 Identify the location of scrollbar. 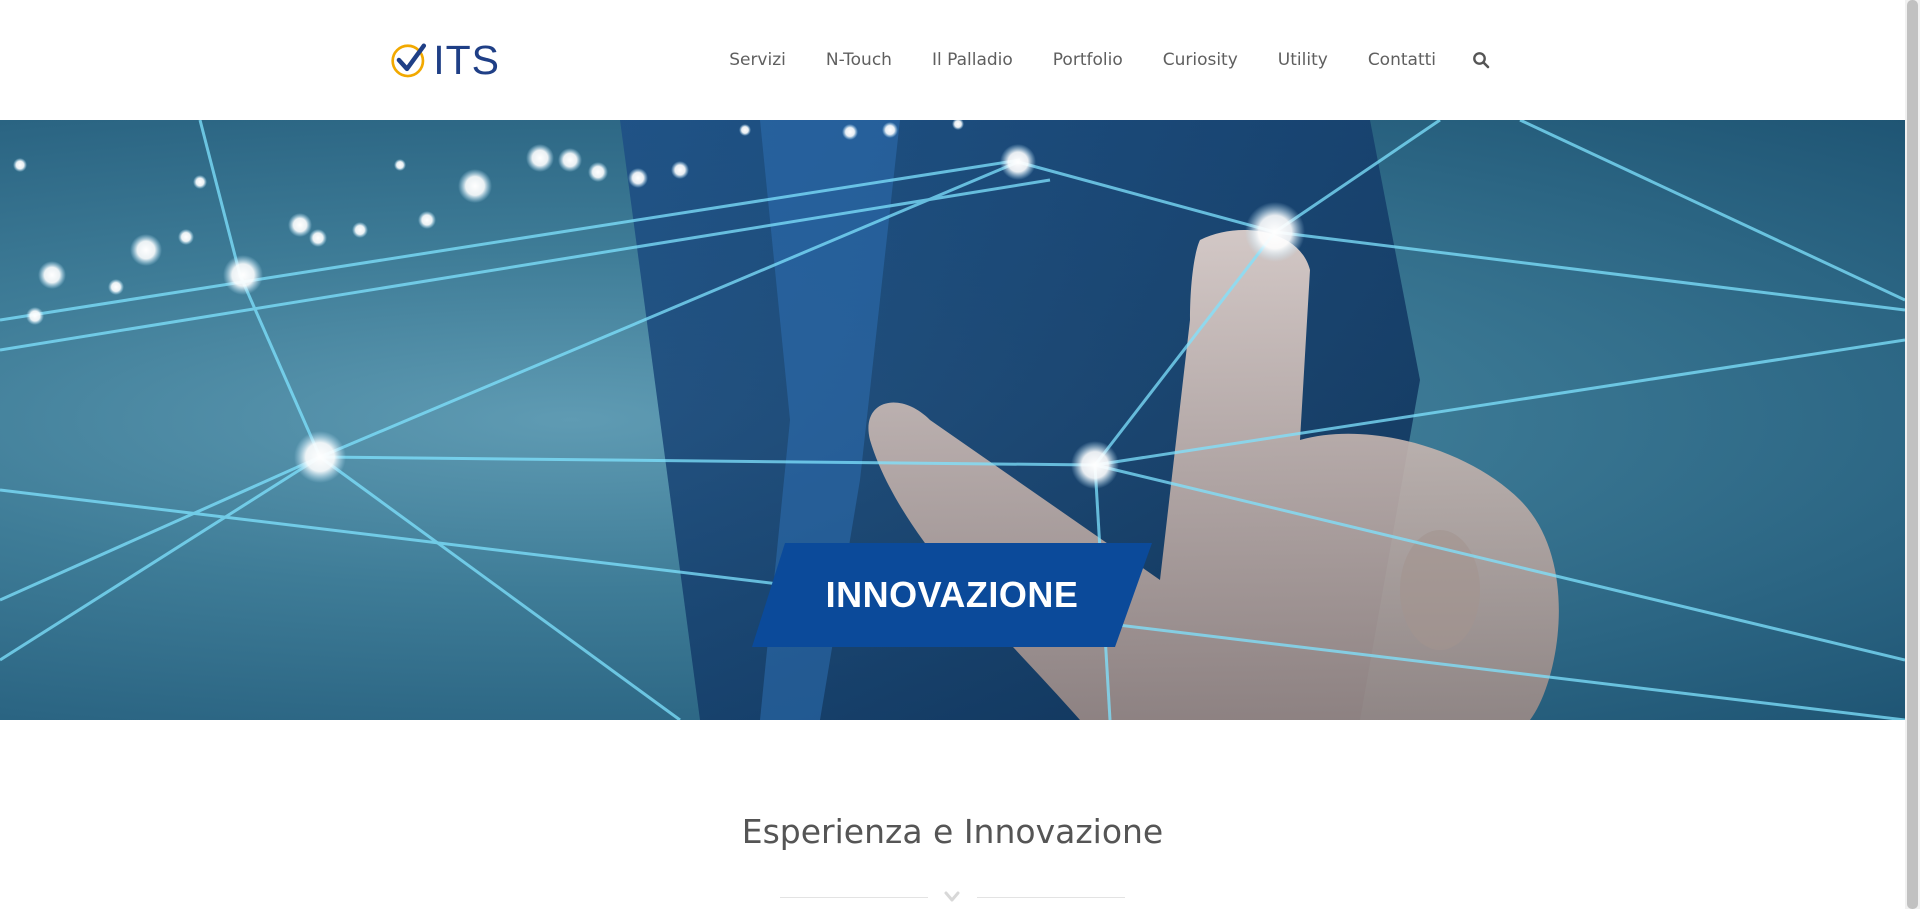
(1912, 454).